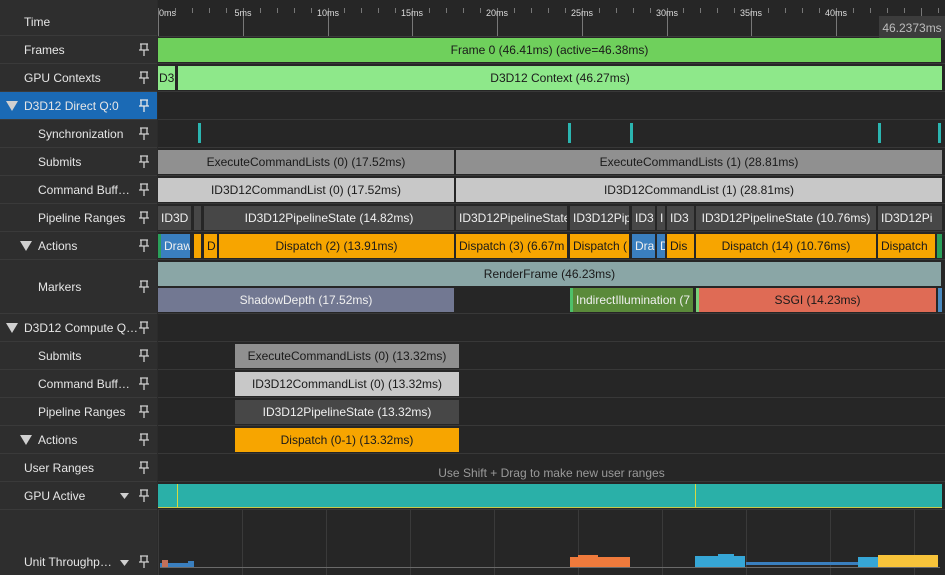 The height and width of the screenshot is (575, 945). What do you see at coordinates (78, 468) in the screenshot?
I see `track-user-ranges: User Ranges` at bounding box center [78, 468].